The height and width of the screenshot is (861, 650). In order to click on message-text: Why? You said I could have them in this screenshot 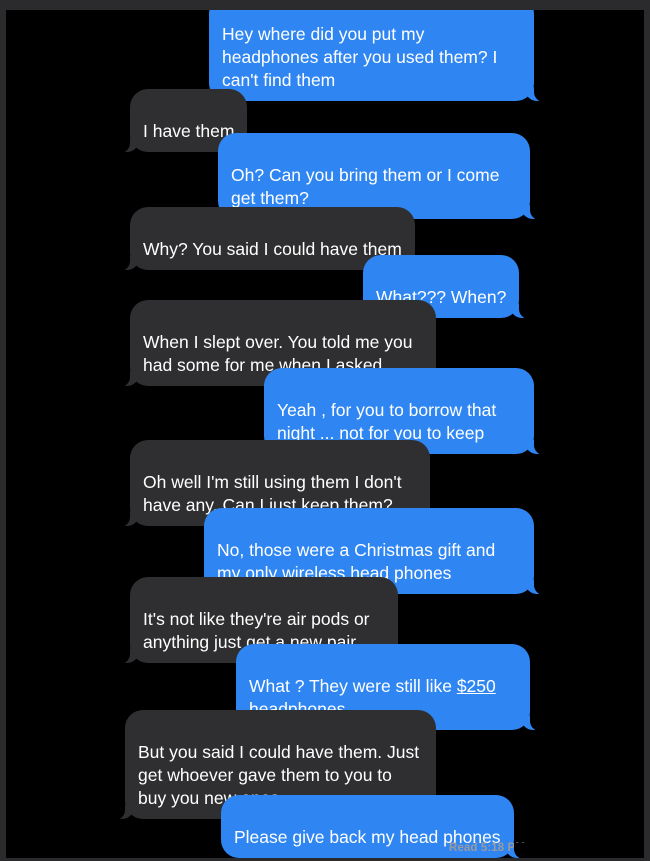, I will do `click(272, 249)`.